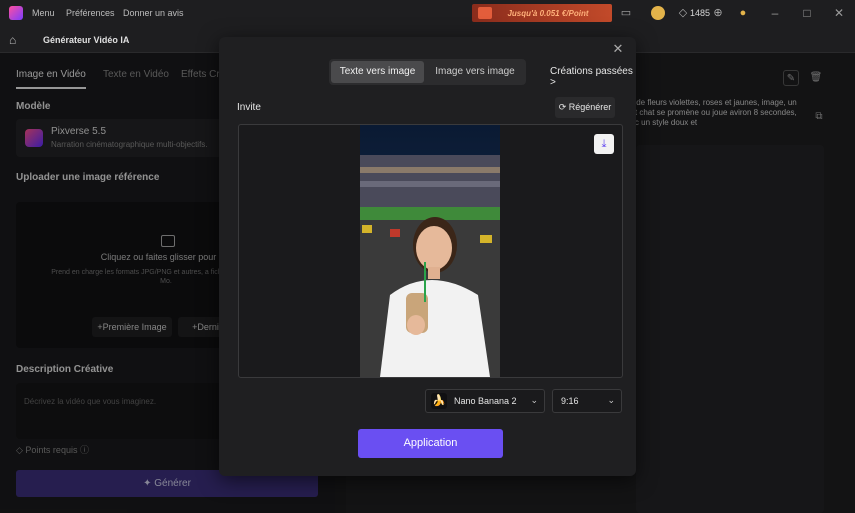  What do you see at coordinates (430, 443) in the screenshot?
I see `apply-button: Application` at bounding box center [430, 443].